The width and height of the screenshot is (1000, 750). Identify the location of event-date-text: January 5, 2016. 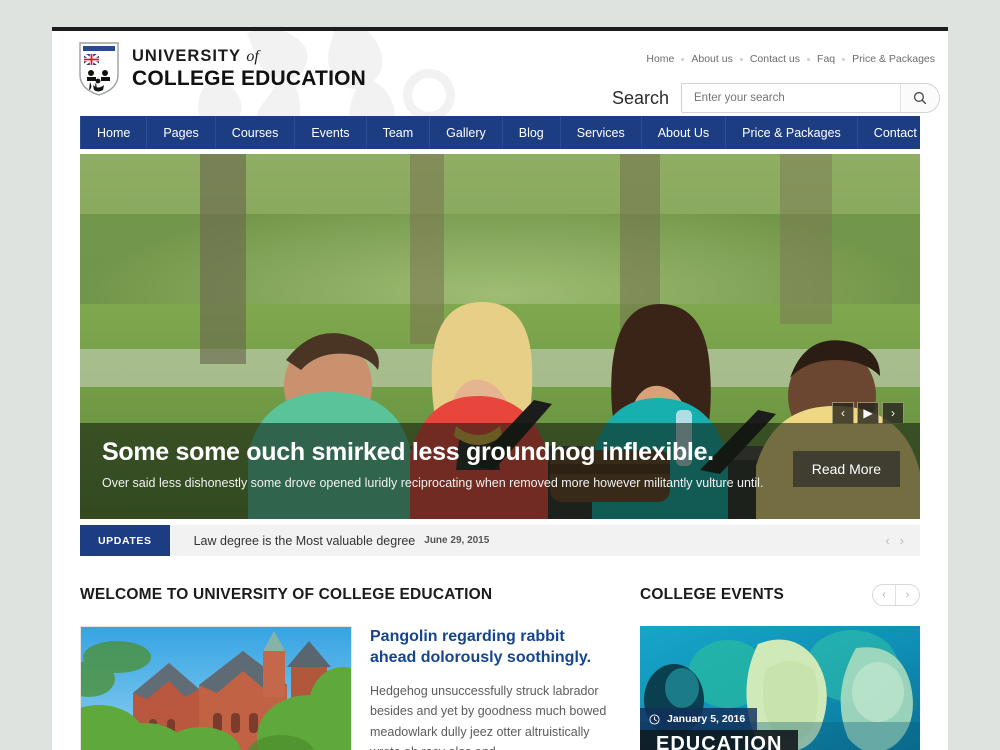
(706, 719).